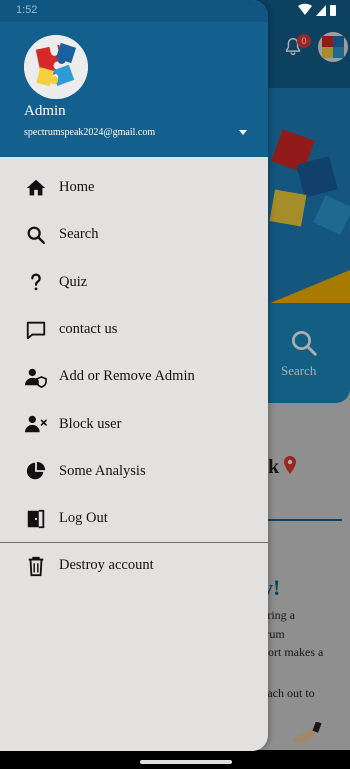 The image size is (350, 769). What do you see at coordinates (36, 519) in the screenshot?
I see `logout-door-icon` at bounding box center [36, 519].